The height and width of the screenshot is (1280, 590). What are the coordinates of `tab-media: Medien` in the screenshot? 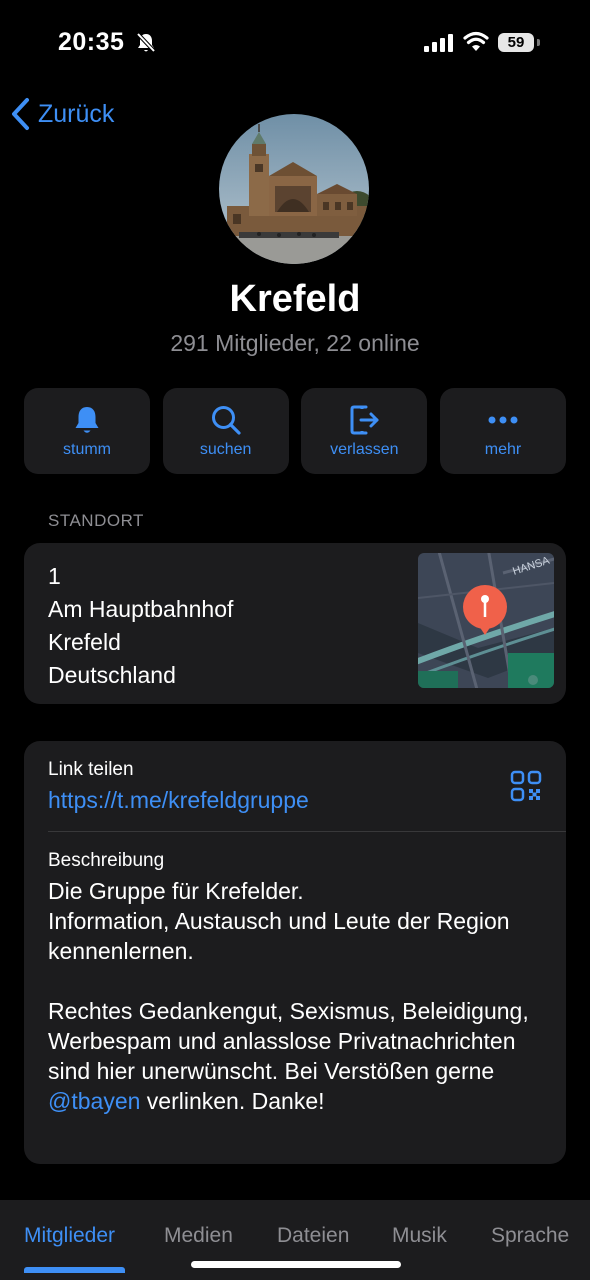 It's located at (198, 1236).